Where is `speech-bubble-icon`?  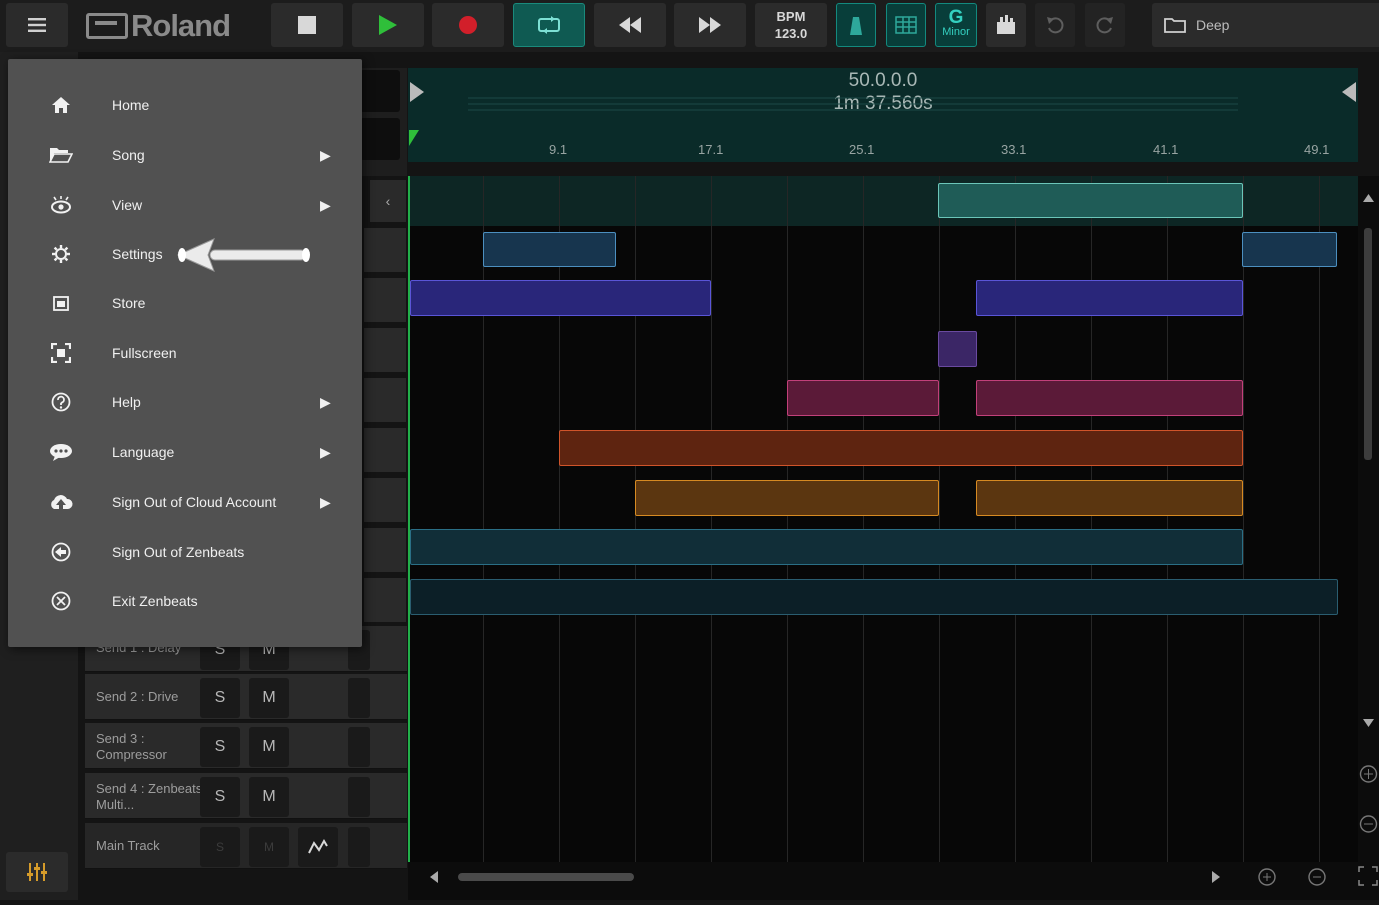
speech-bubble-icon is located at coordinates (61, 452).